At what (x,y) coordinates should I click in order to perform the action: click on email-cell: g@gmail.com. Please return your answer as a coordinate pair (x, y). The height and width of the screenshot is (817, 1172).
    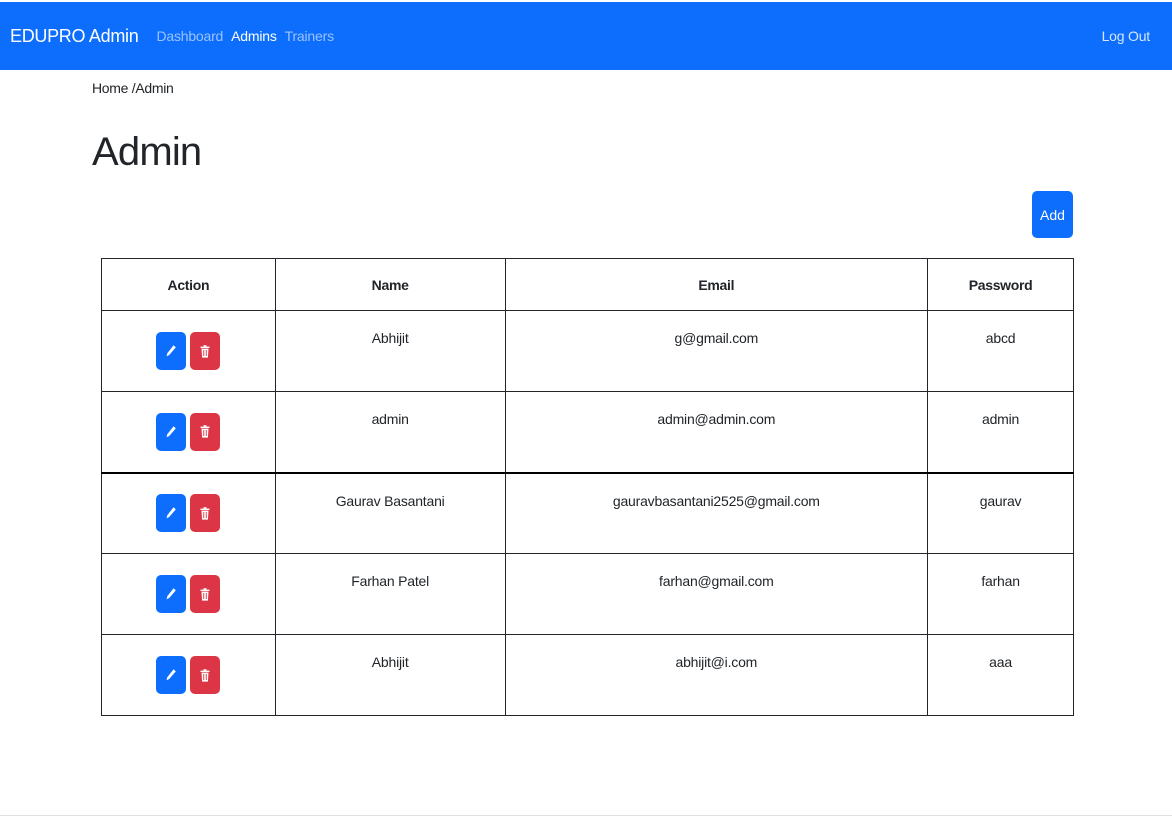
    Looking at the image, I should click on (716, 351).